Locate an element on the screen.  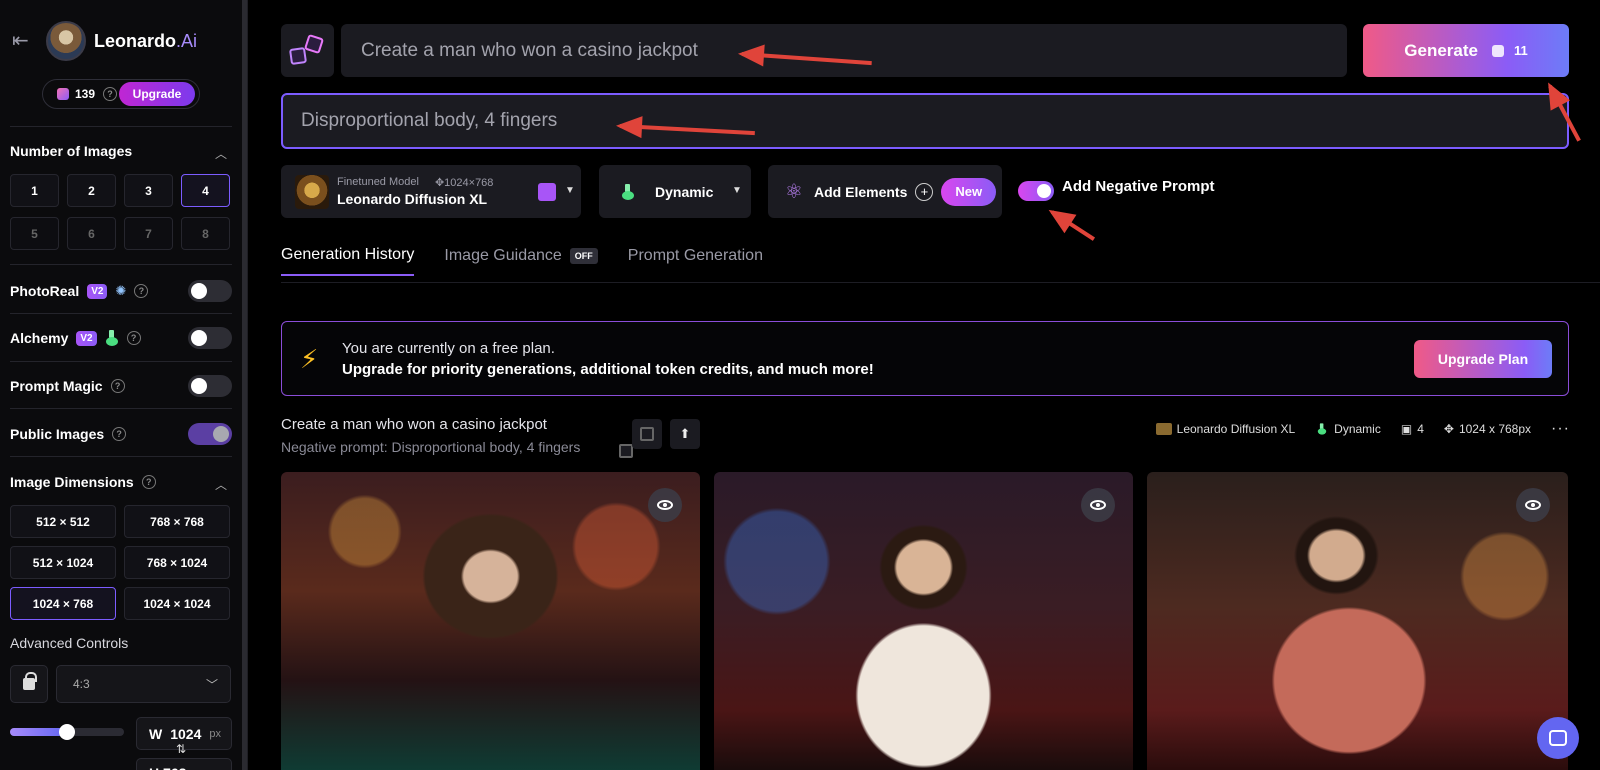
tab-prompt-generation: Prompt Generation is located at coordinates (695, 261).